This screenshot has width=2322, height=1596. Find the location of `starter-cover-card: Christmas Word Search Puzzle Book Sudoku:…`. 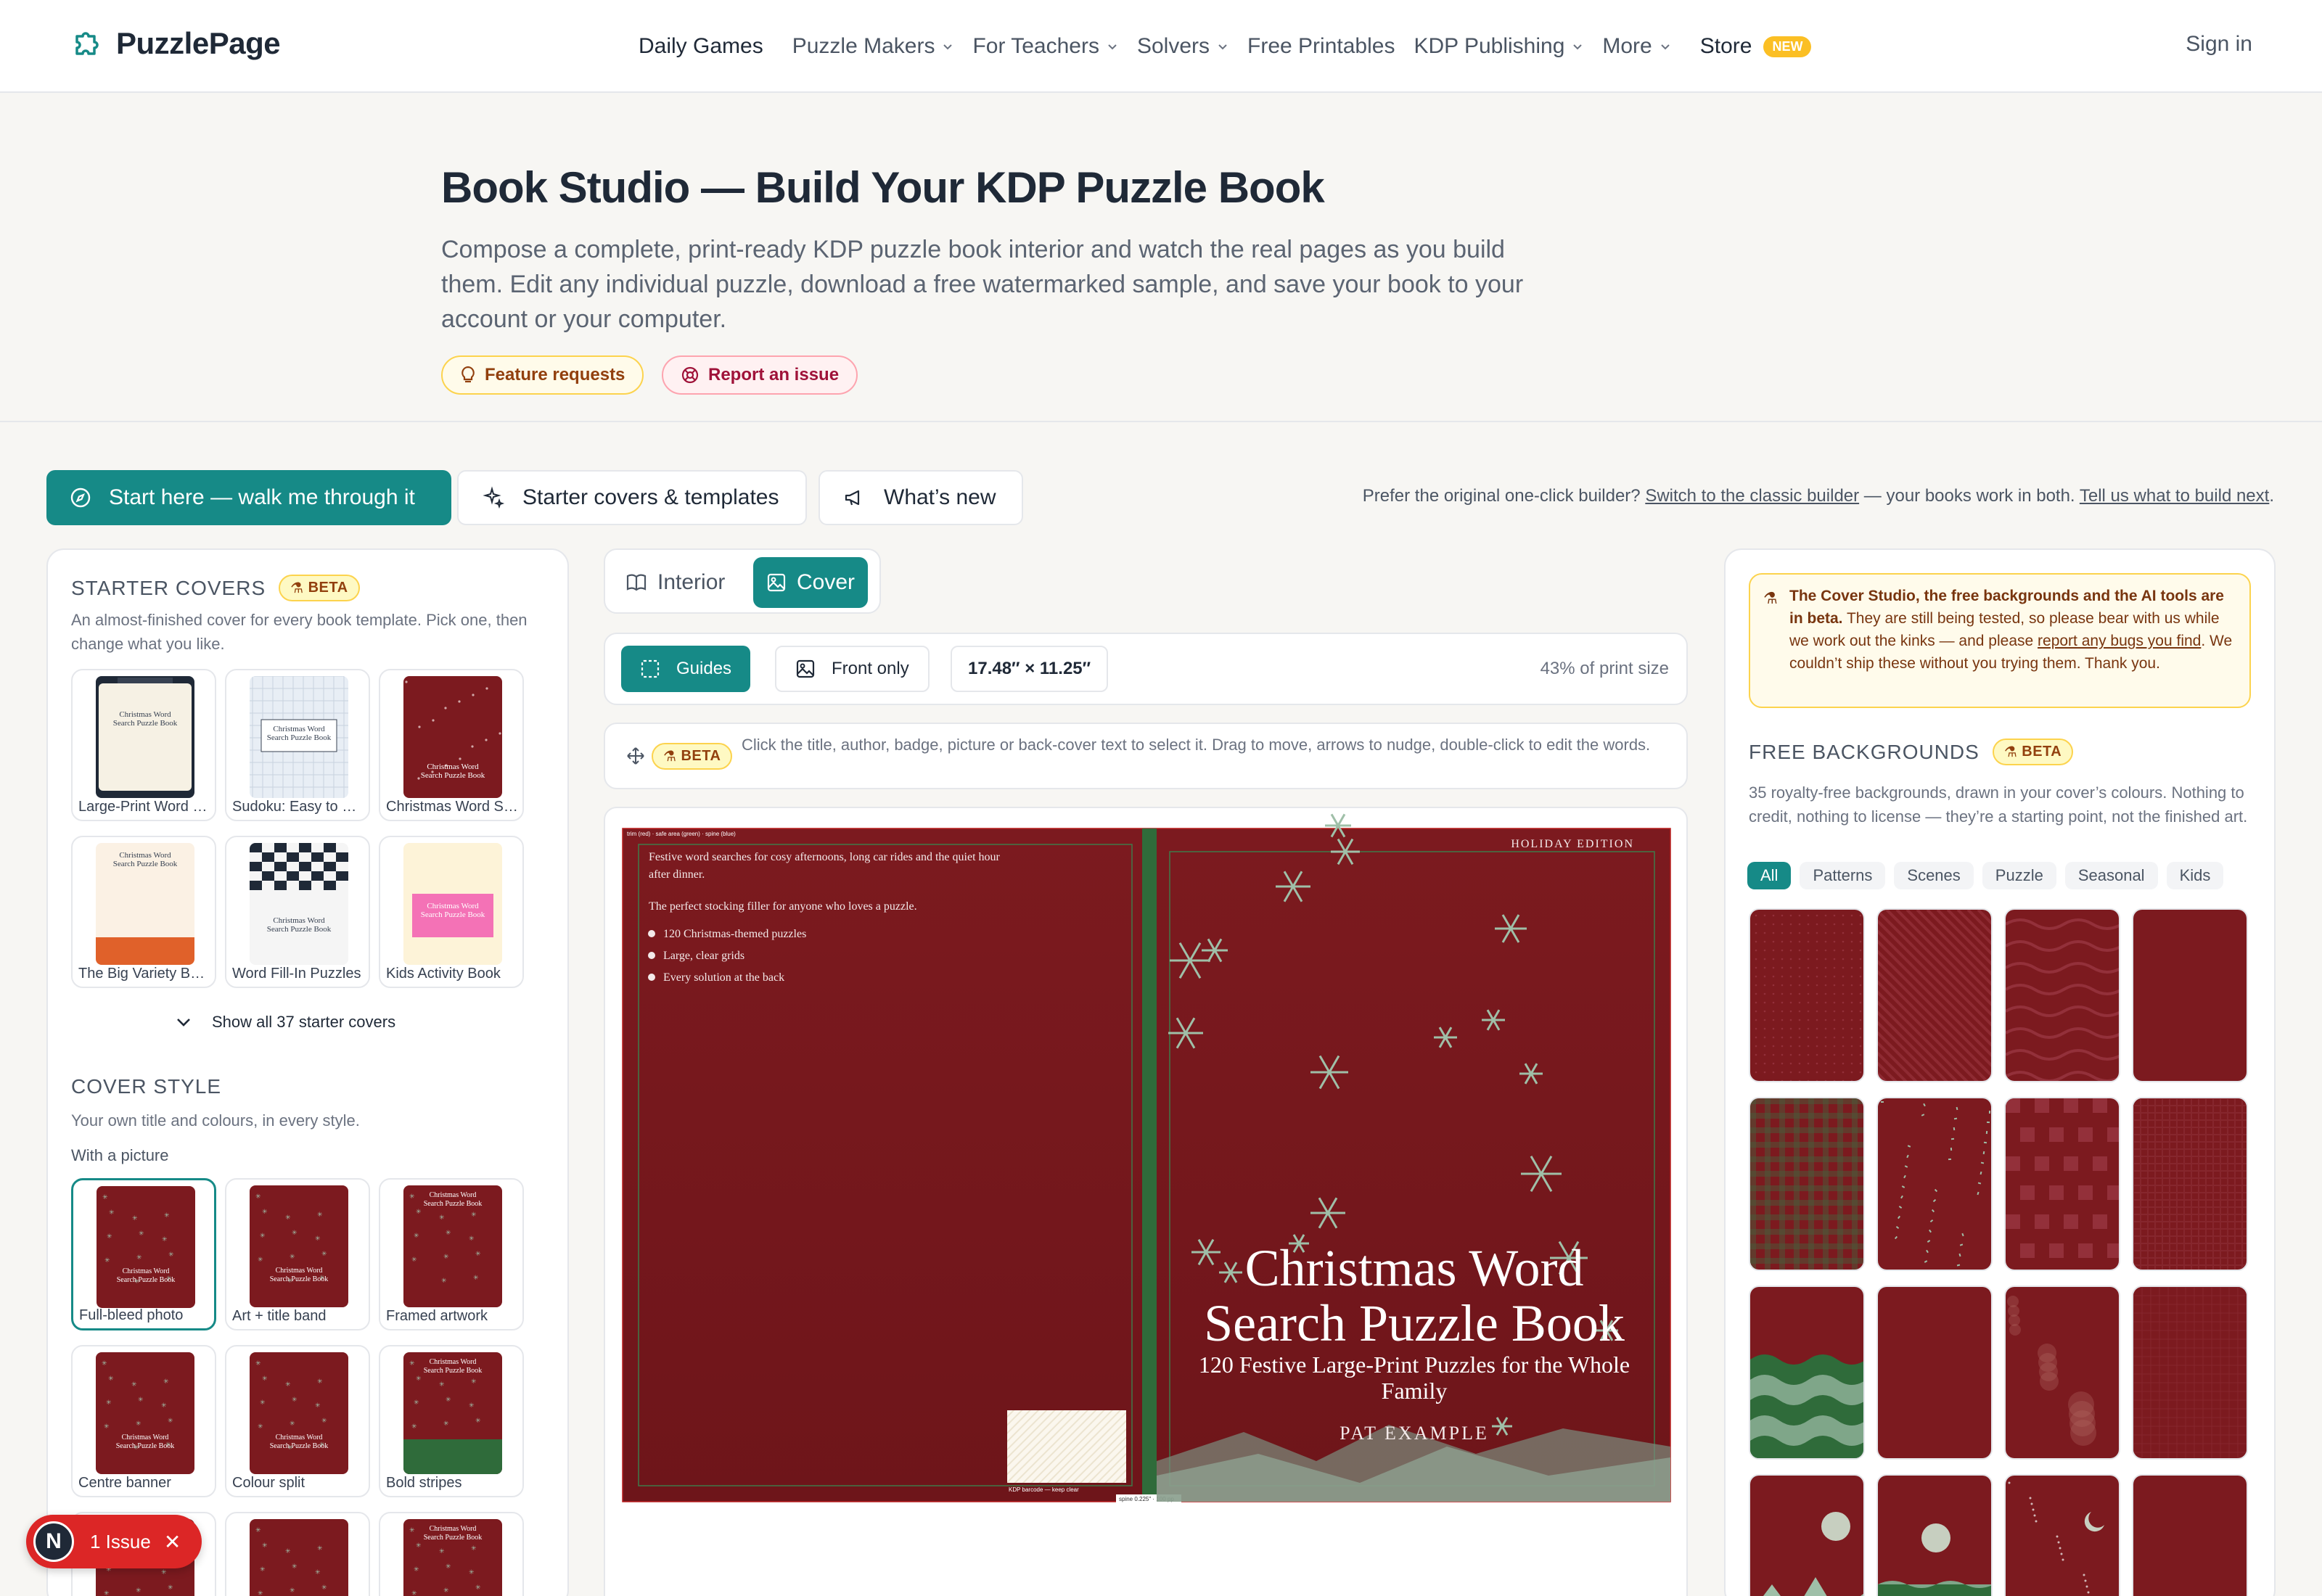

starter-cover-card: Christmas Word Search Puzzle Book Sudoku:… is located at coordinates (297, 745).